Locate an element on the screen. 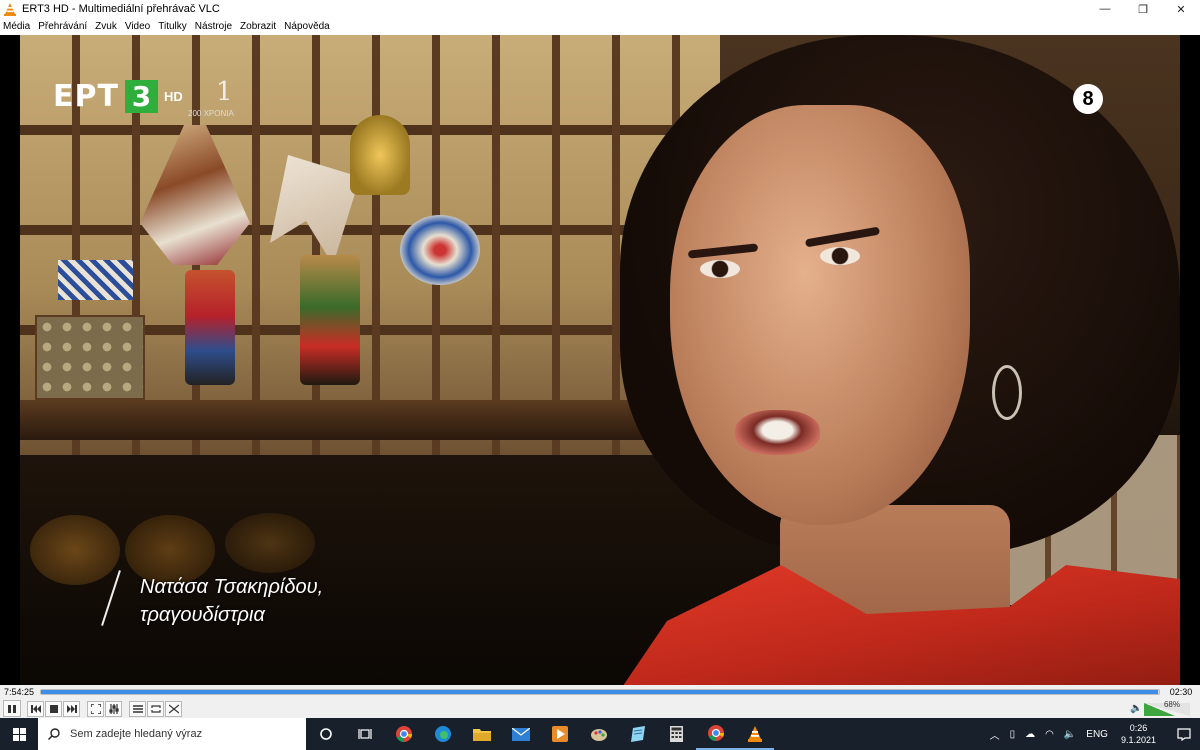  shelf-ledge is located at coordinates (370, 420).